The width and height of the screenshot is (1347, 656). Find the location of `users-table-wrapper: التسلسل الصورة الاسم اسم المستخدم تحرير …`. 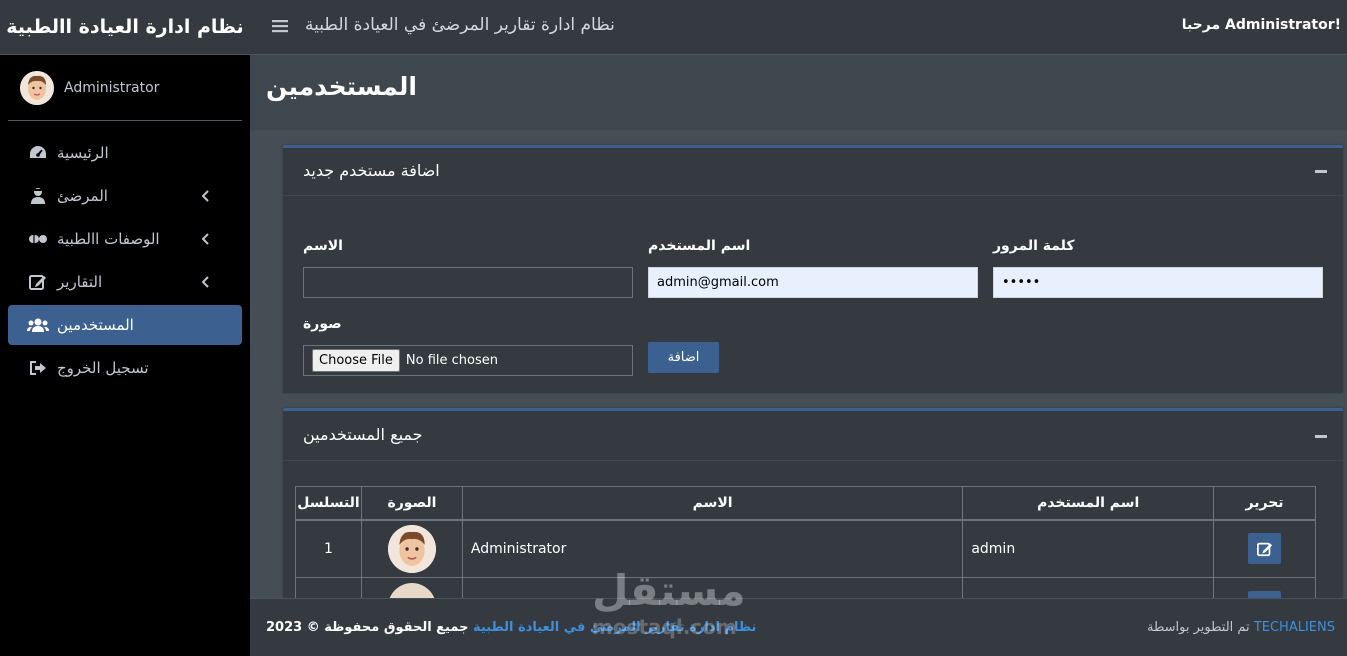

users-table-wrapper: التسلسل الصورة الاسم اسم المستخدم تحرير … is located at coordinates (805, 543).